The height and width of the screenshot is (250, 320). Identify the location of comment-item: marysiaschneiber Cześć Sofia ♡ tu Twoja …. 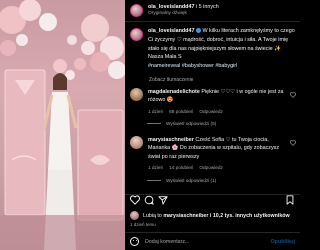
(212, 154).